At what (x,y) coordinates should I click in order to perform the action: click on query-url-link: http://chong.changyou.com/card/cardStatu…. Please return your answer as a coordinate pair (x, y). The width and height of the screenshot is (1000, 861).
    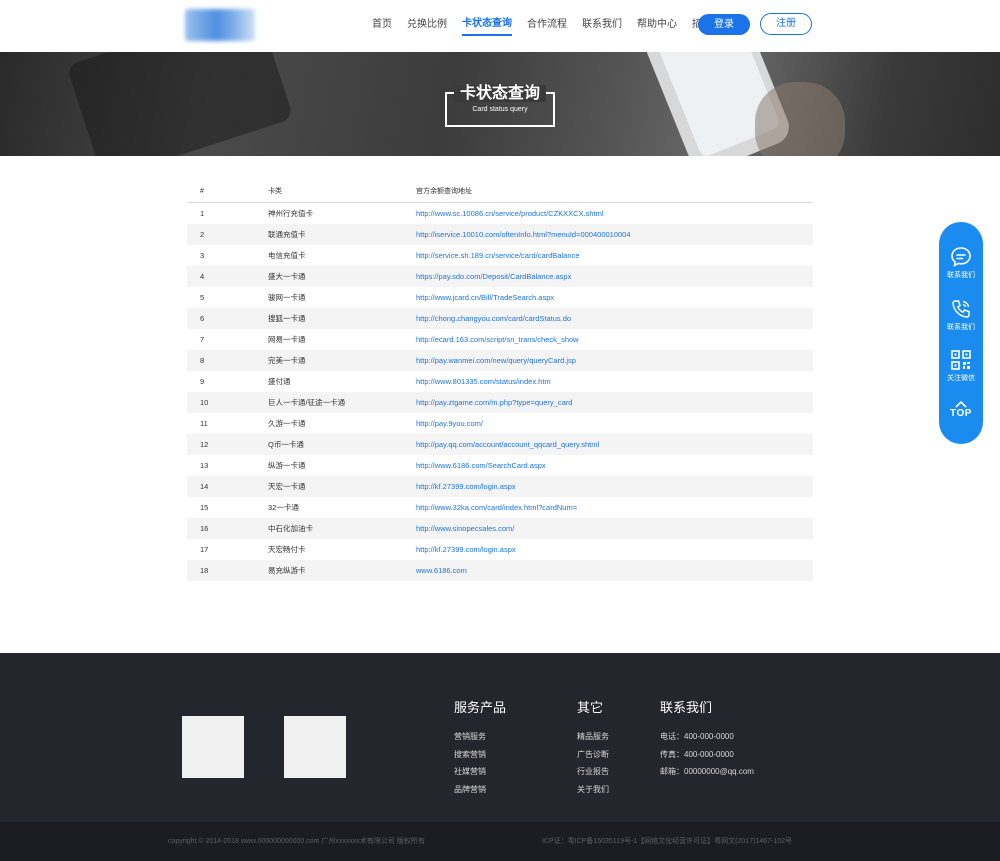
    Looking at the image, I should click on (493, 318).